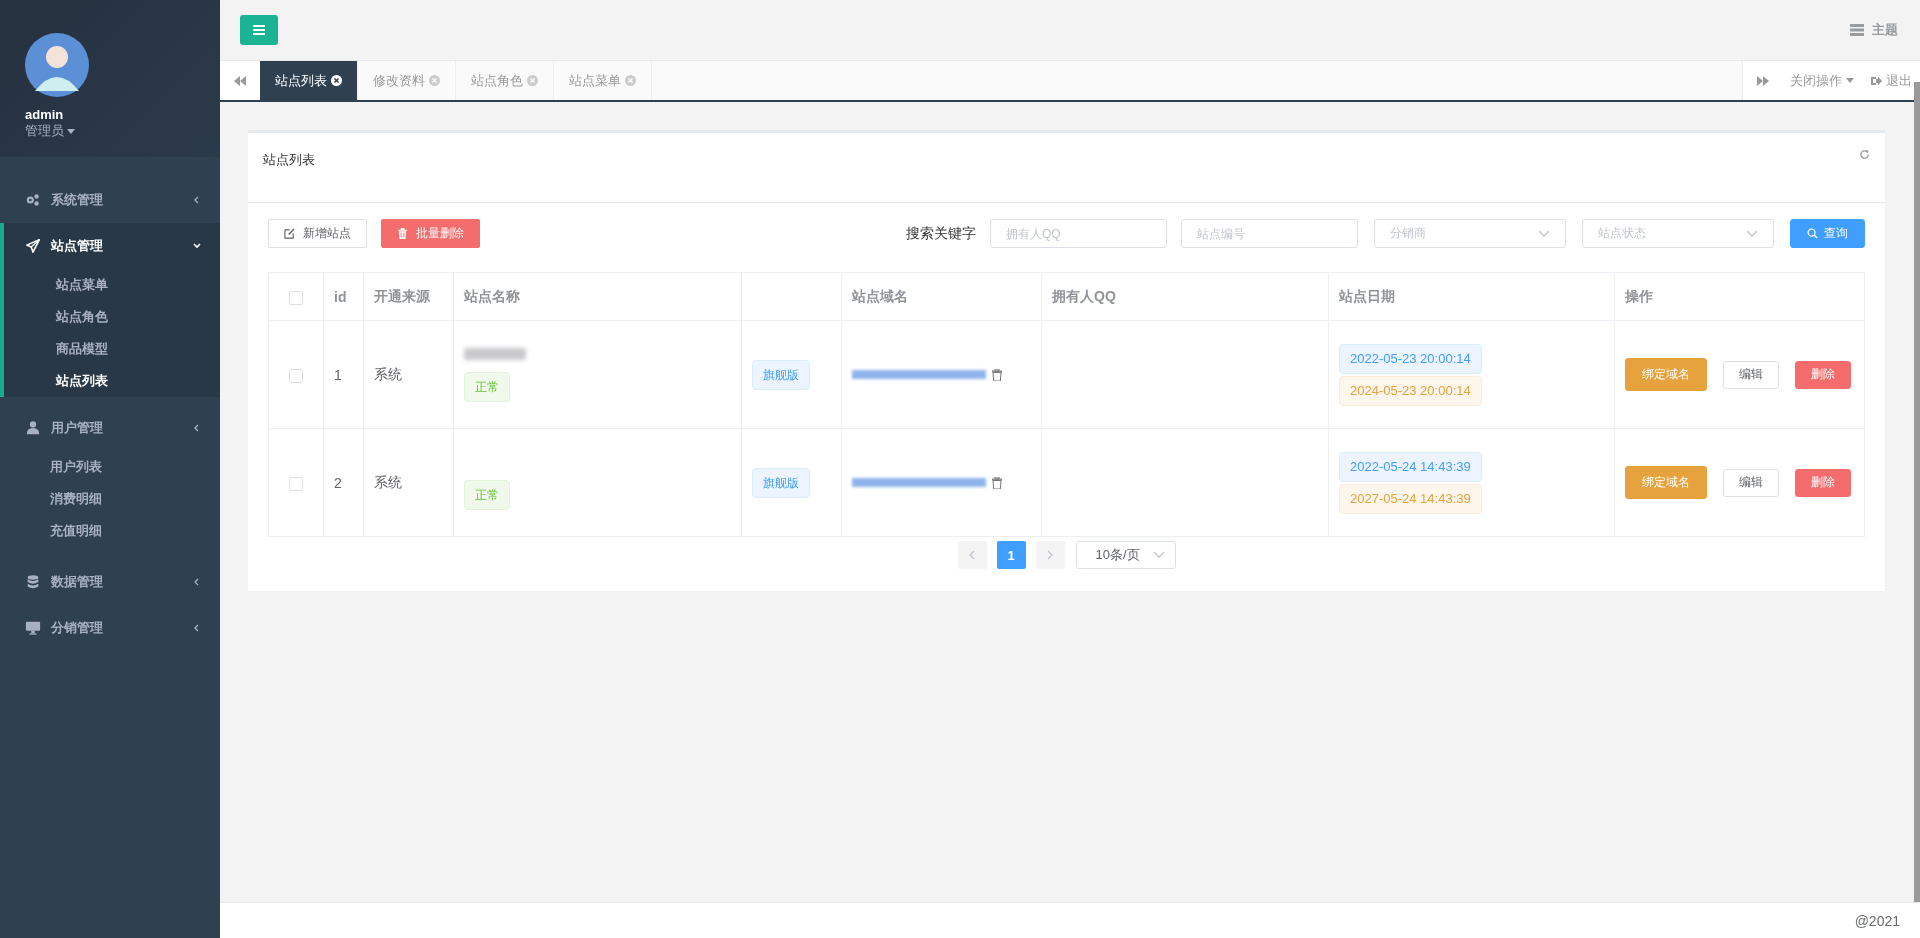 This screenshot has height=938, width=1920. What do you see at coordinates (1857, 30) in the screenshot?
I see `list-icon` at bounding box center [1857, 30].